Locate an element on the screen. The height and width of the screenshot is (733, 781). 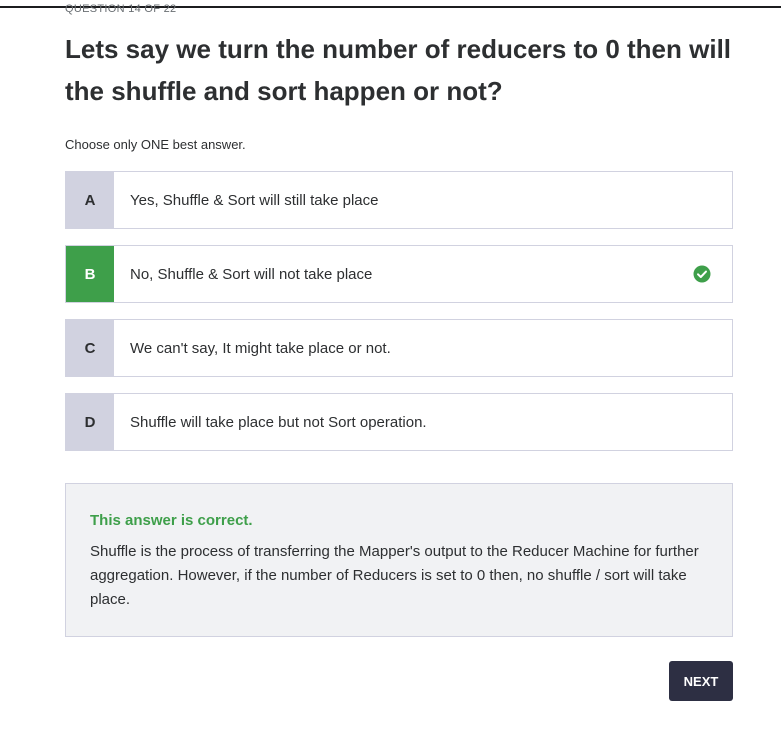
answer-option-b: B No, Shuffle & Sort will not take place is located at coordinates (399, 274).